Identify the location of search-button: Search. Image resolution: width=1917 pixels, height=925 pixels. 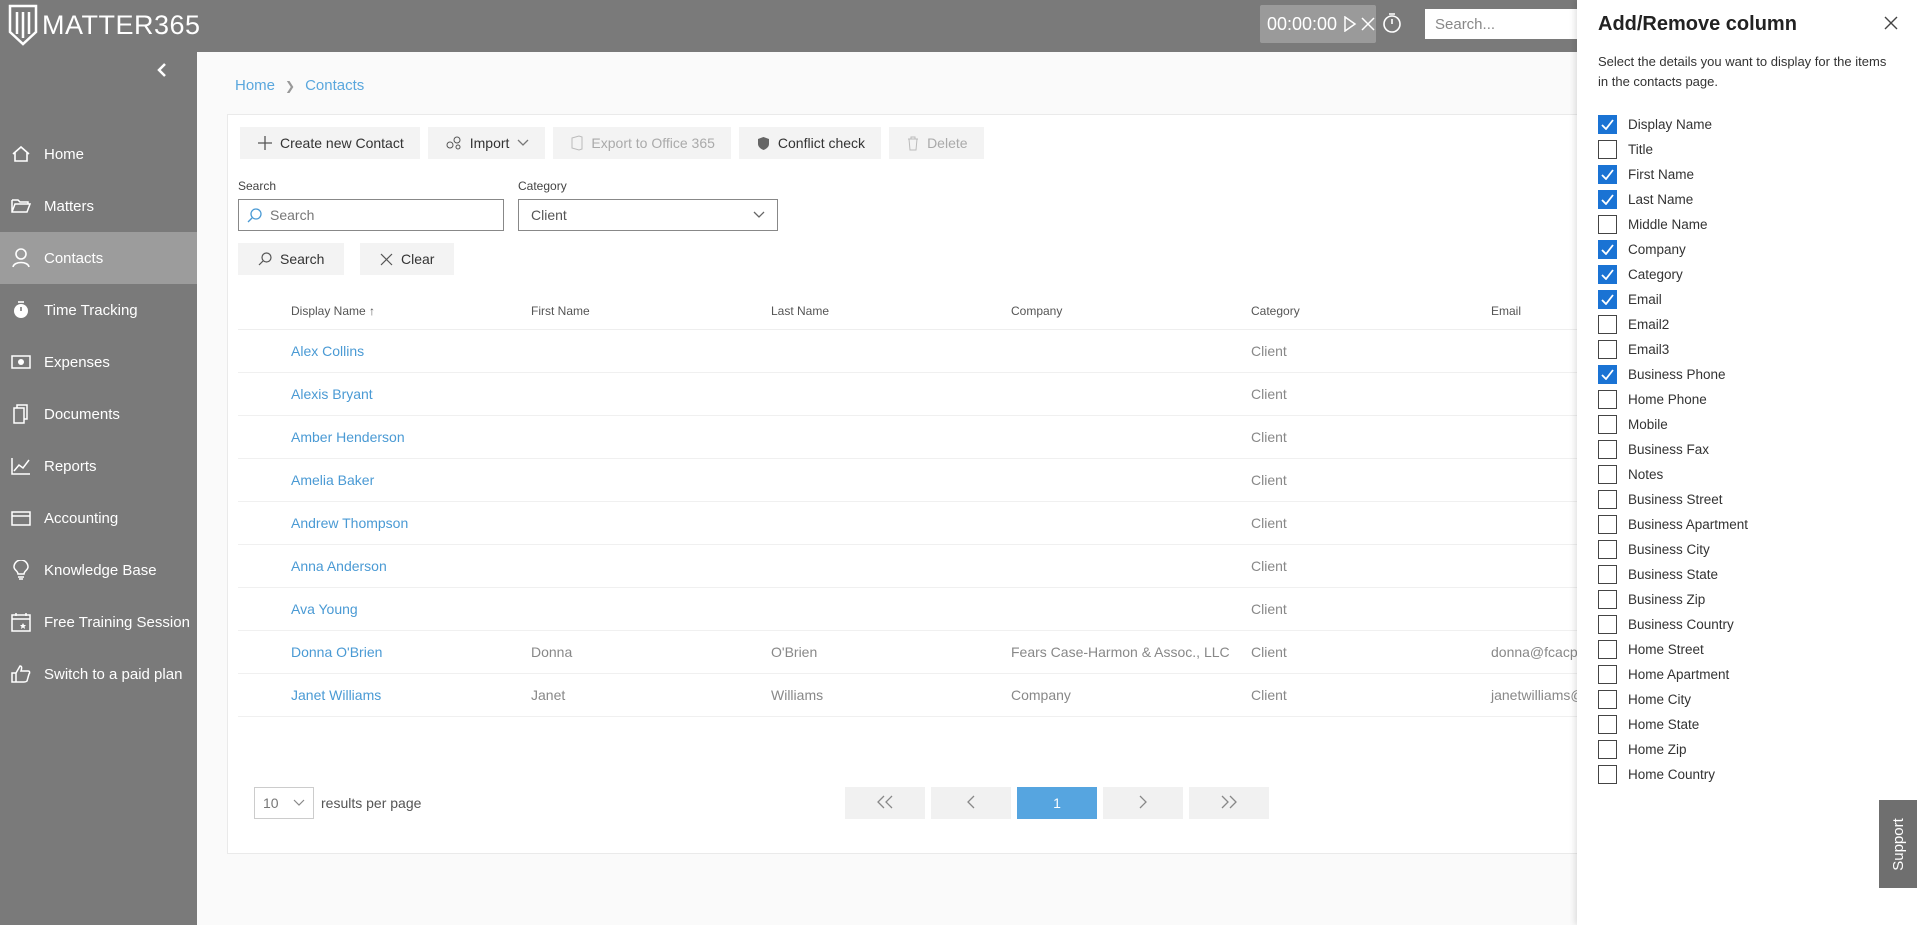
(291, 259).